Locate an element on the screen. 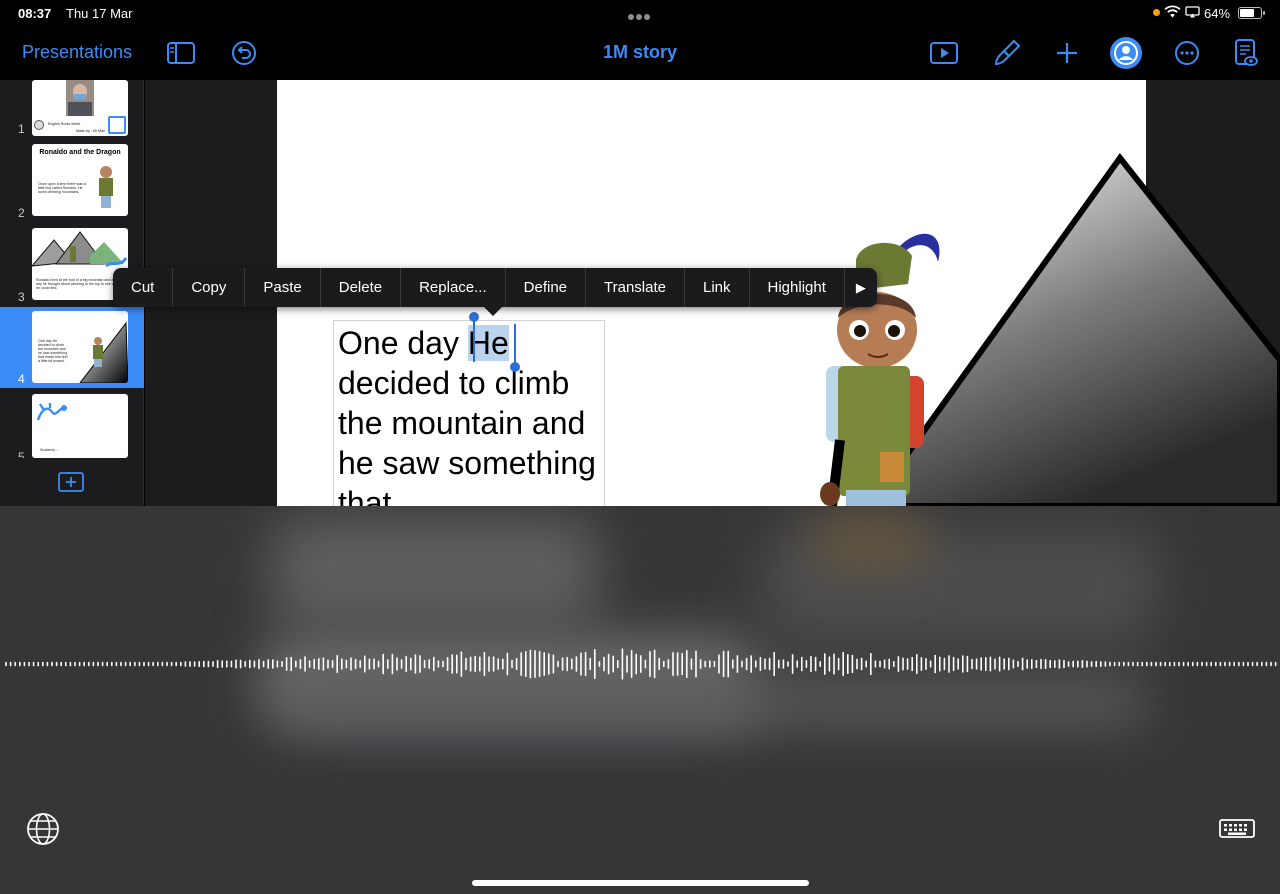  menu-link: Link is located at coordinates (717, 287).